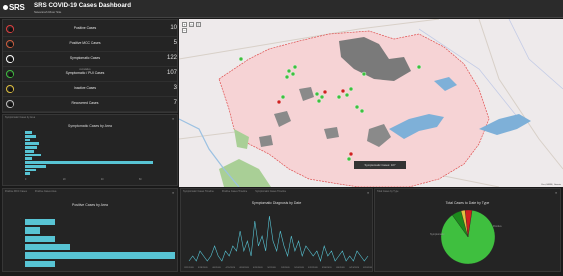 The image size is (563, 276). Describe the element at coordinates (468, 237) in the screenshot. I see `pie-chart` at that location.